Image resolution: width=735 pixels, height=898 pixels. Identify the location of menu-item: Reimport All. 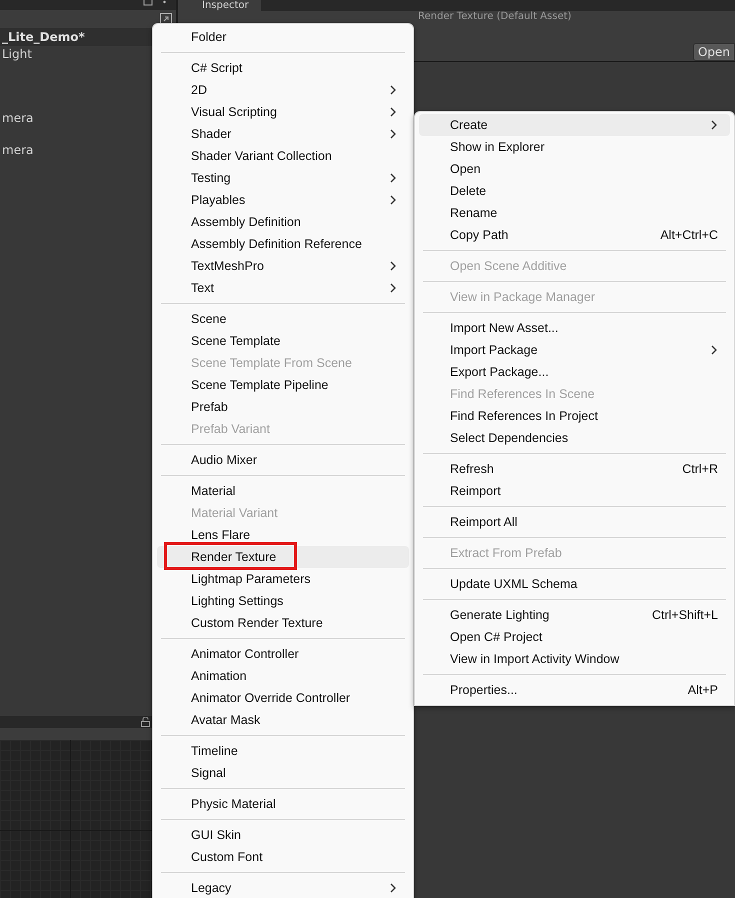
(574, 522).